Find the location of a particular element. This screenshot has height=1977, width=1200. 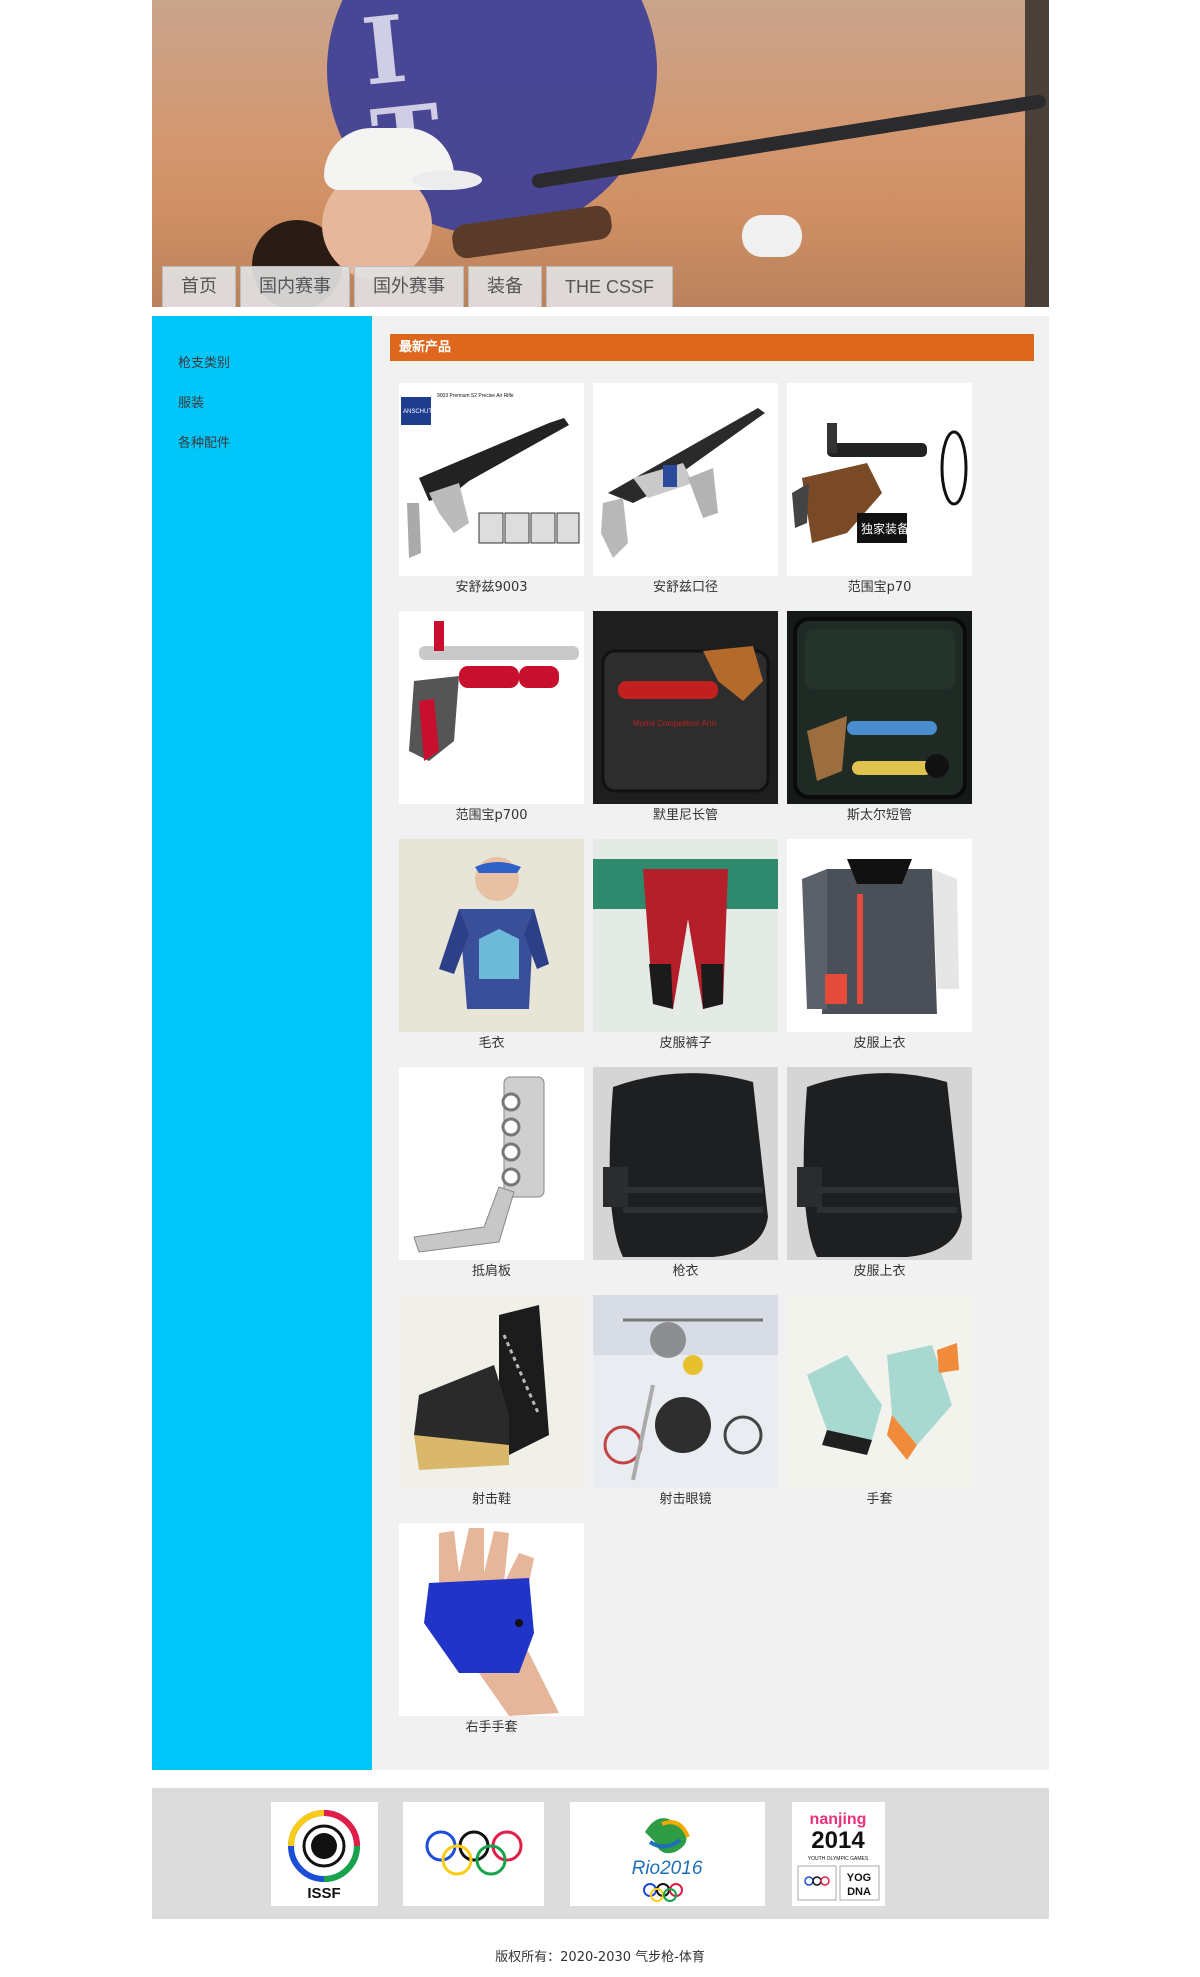

product-card: Morini Competition Arm 默里尼长管 is located at coordinates (685, 717).